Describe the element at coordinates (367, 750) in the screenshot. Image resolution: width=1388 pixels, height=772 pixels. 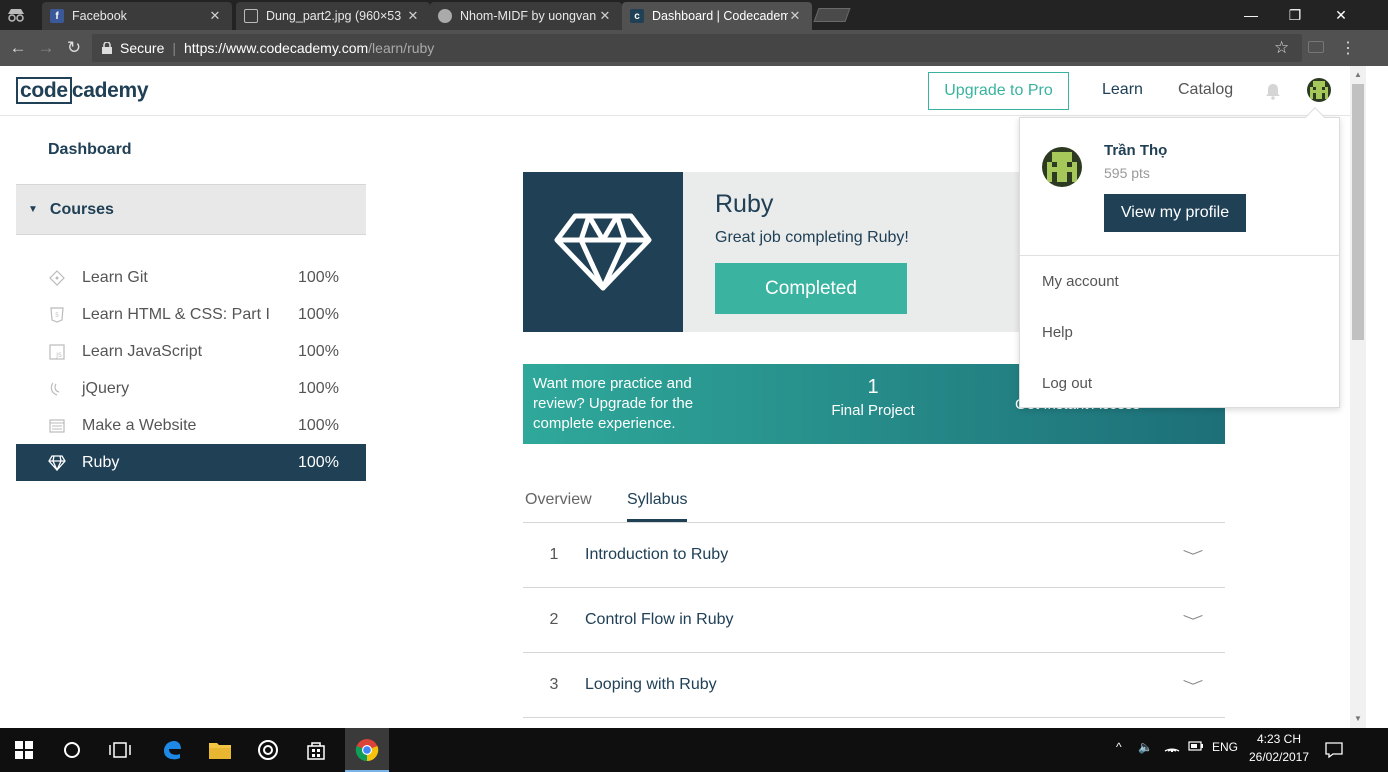
I see `chrome-icon` at that location.